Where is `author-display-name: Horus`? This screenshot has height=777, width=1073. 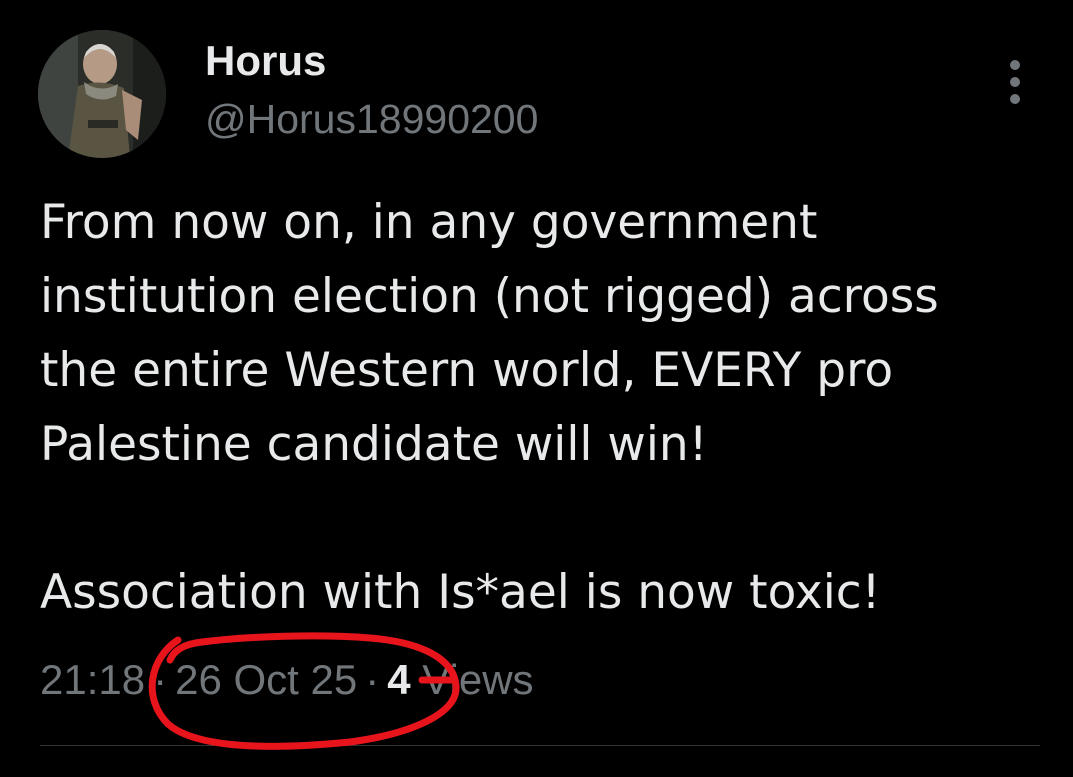
author-display-name: Horus is located at coordinates (265, 61).